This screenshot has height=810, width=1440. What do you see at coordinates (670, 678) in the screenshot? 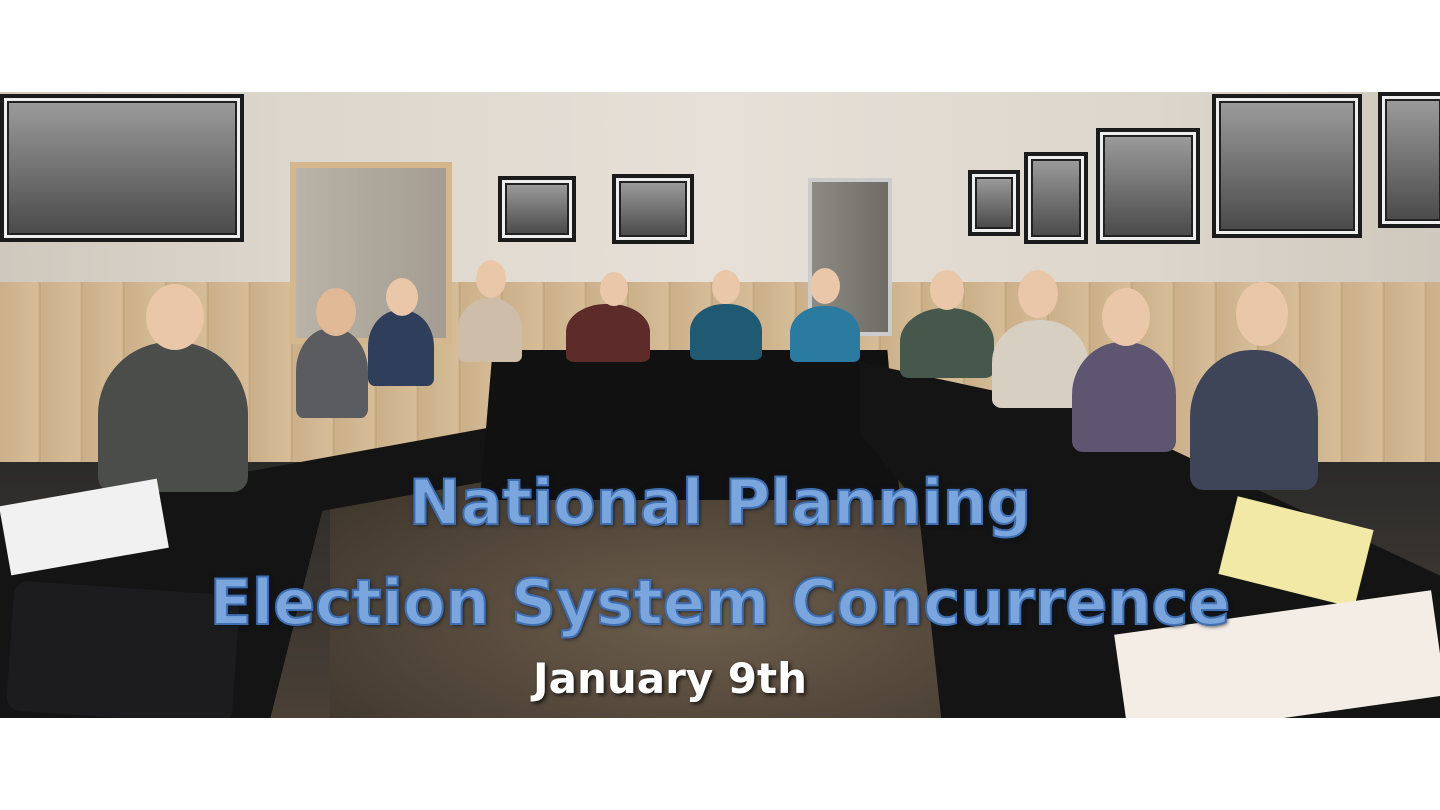
I see `date-label: January 9th` at bounding box center [670, 678].